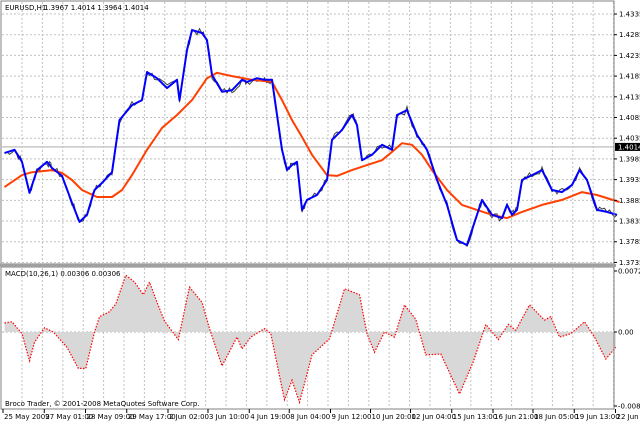  Describe the element at coordinates (27, 417) in the screenshot. I see `time-tick-label: 25 May 2009` at that location.